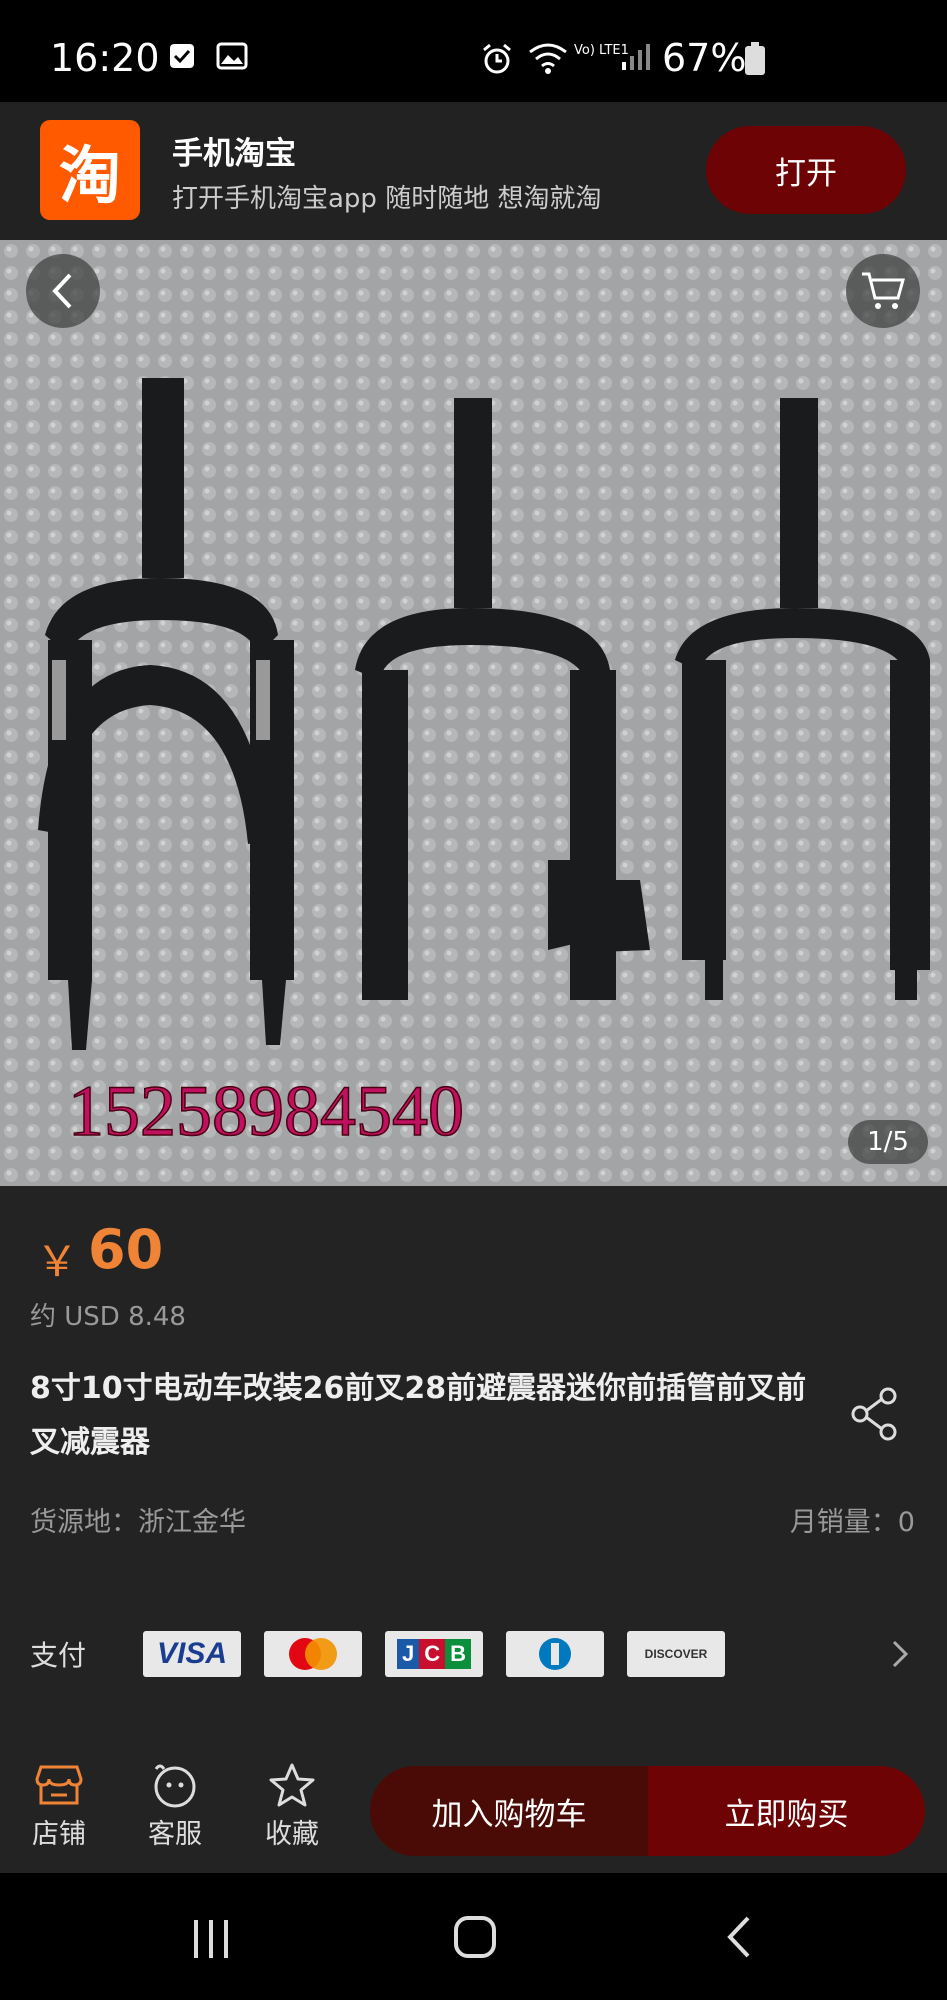 The width and height of the screenshot is (947, 2000). I want to click on home-button, so click(475, 1939).